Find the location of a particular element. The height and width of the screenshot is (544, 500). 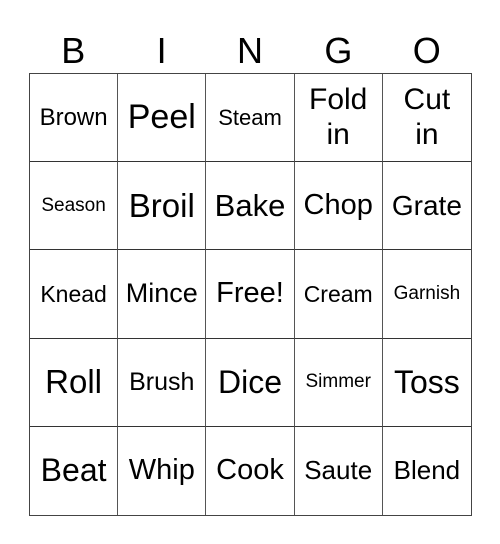

cell-label: Simmer is located at coordinates (338, 382).